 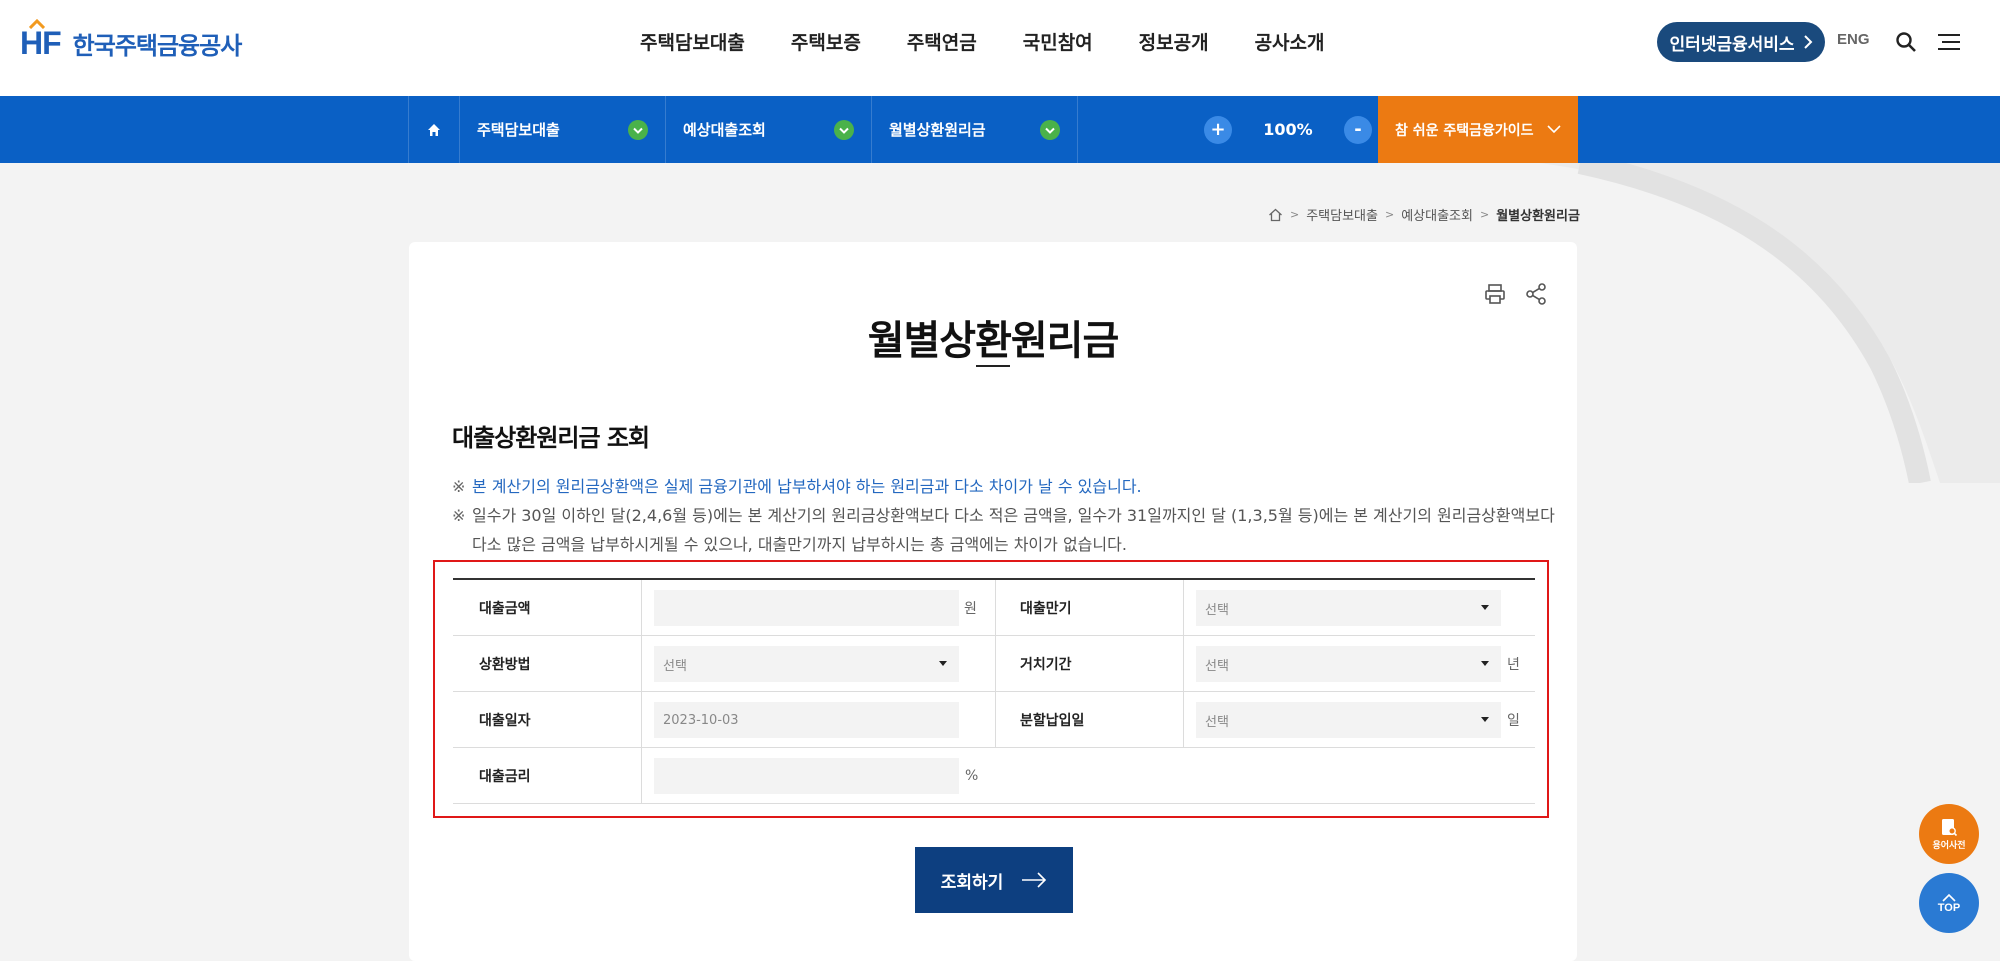 What do you see at coordinates (806, 608) in the screenshot?
I see `loan-amount-input` at bounding box center [806, 608].